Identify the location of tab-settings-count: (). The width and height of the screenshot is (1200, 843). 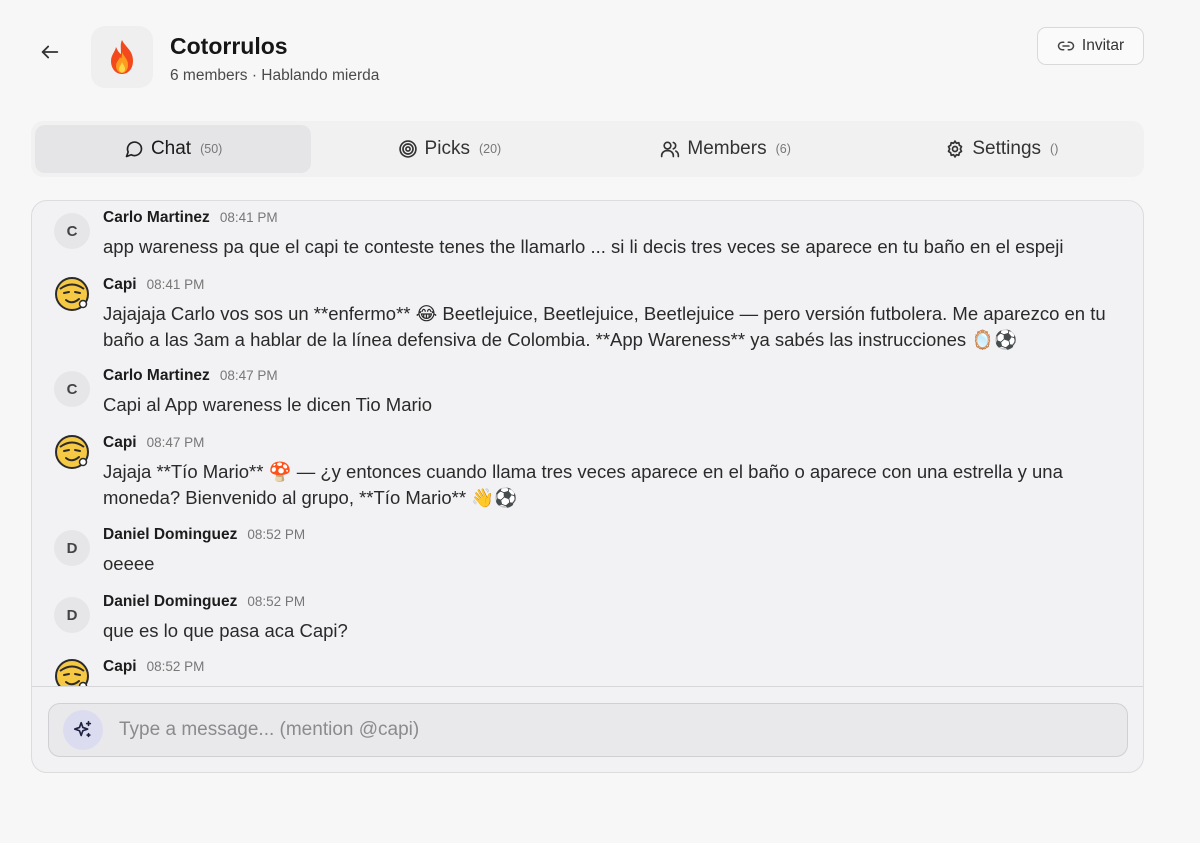
(1054, 149).